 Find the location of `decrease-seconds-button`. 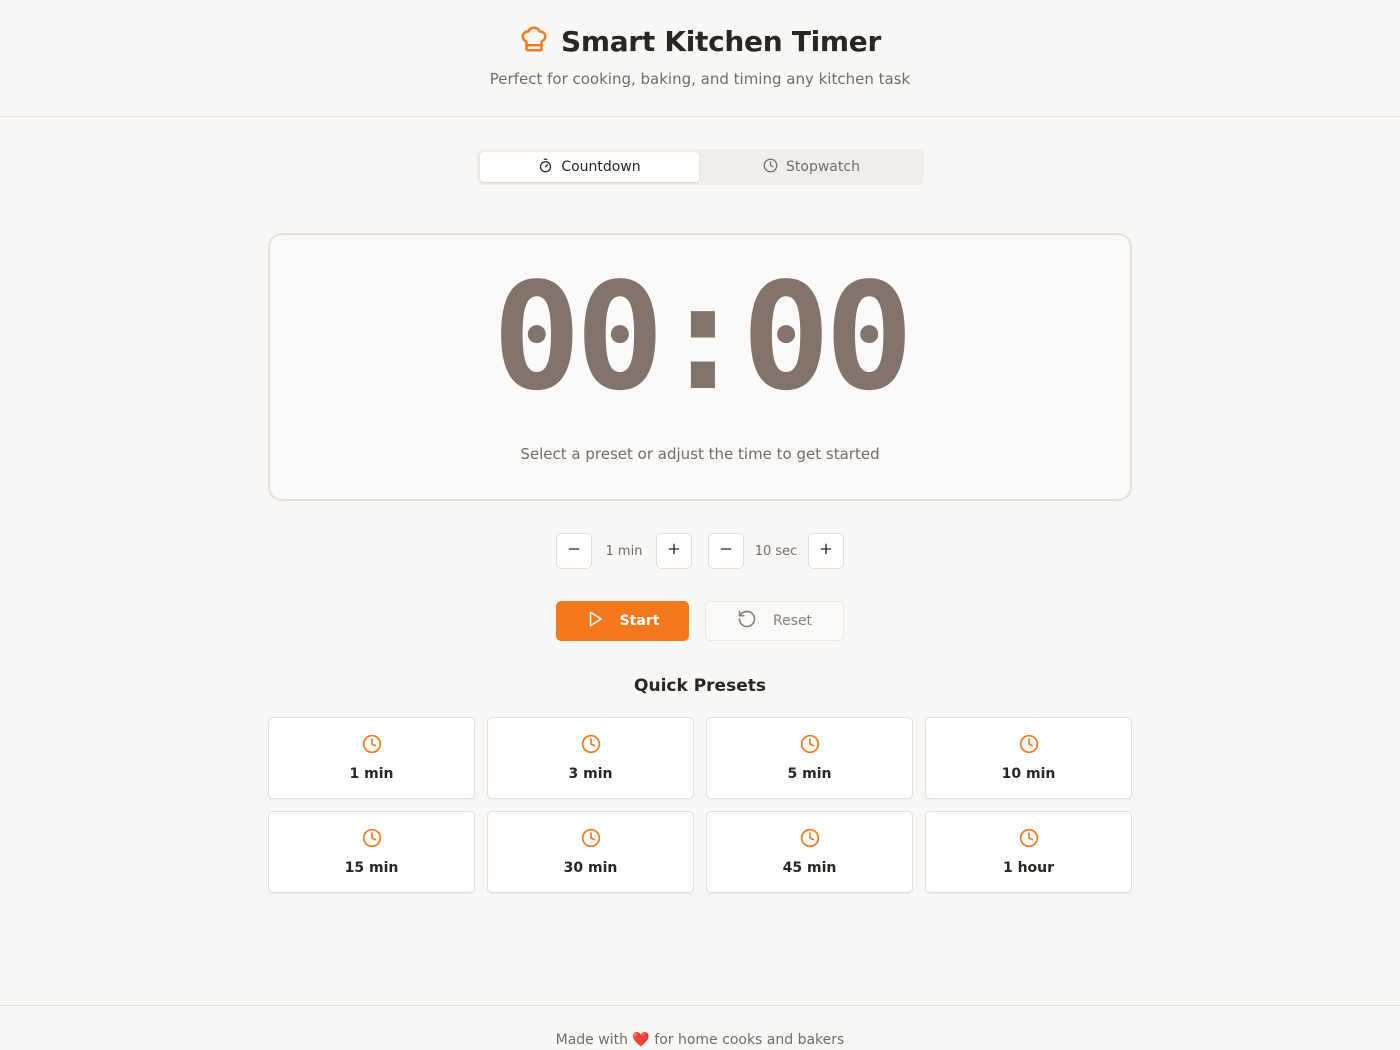

decrease-seconds-button is located at coordinates (726, 551).